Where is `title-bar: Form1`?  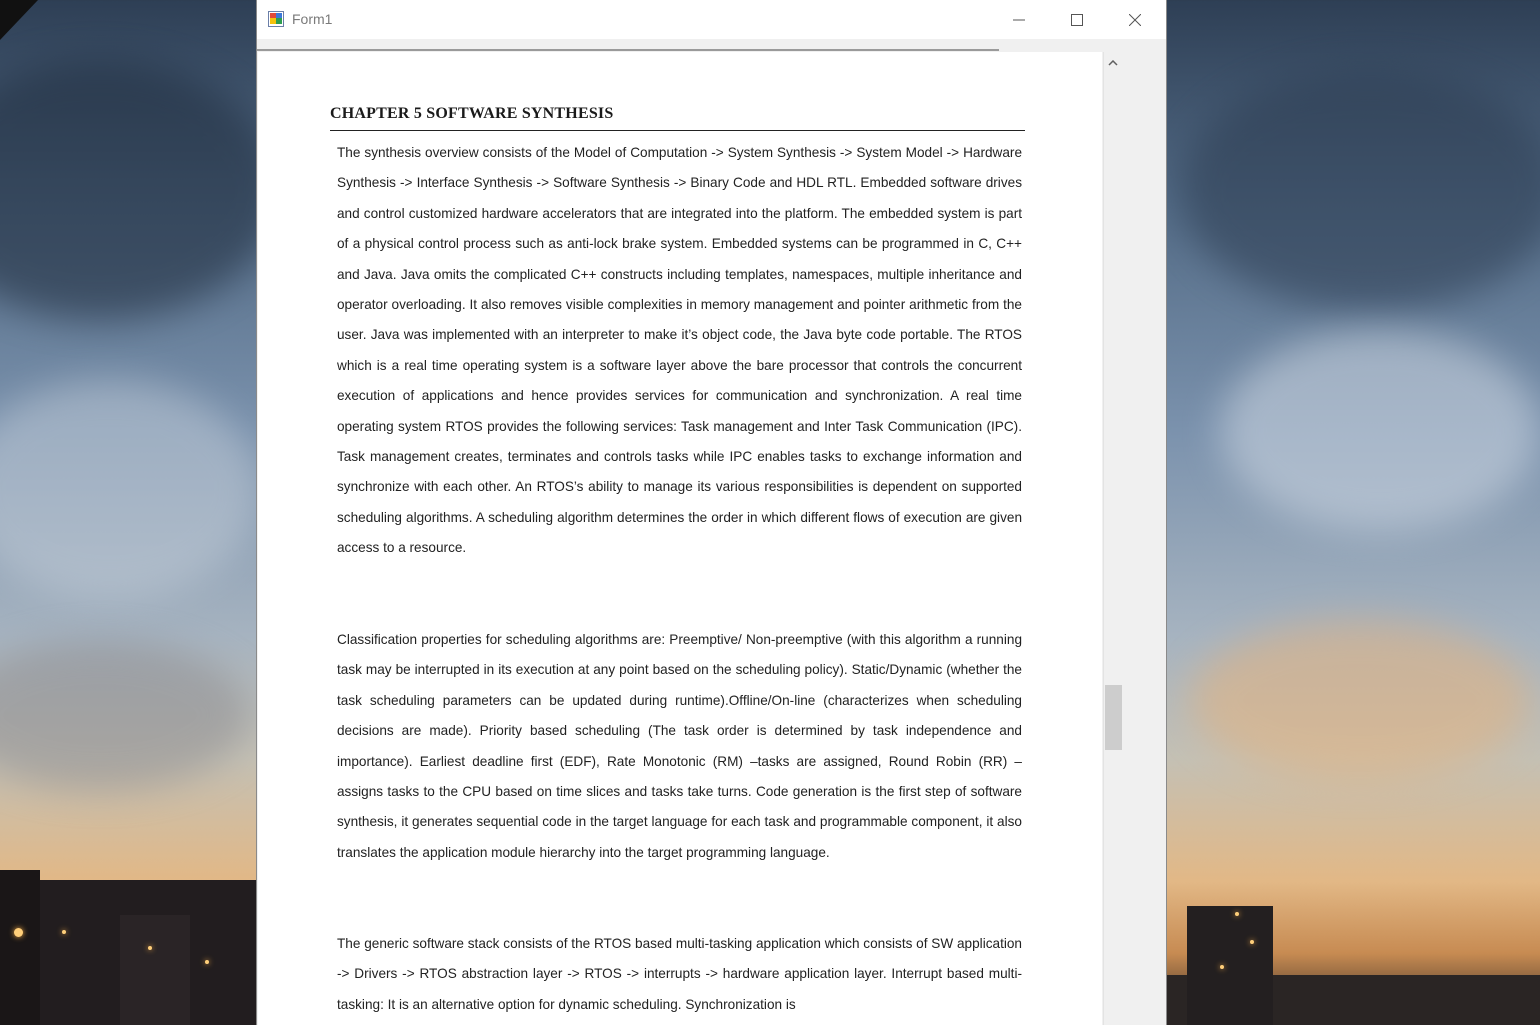 title-bar: Form1 is located at coordinates (711, 19).